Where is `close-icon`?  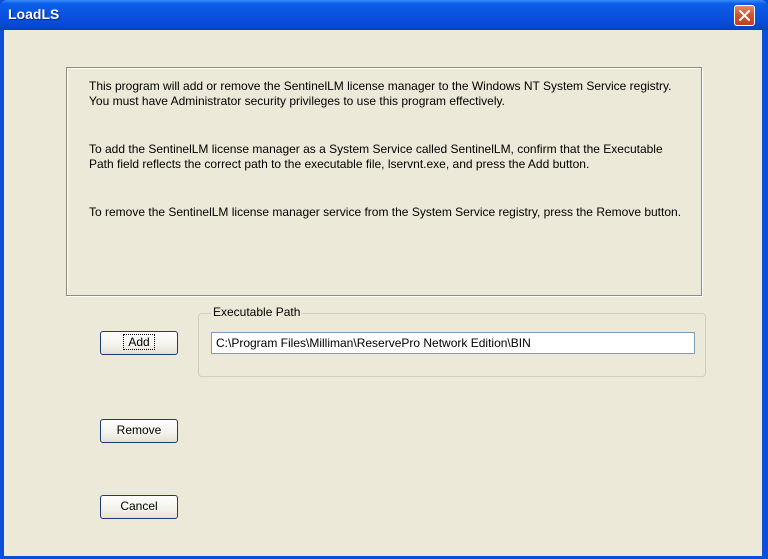
close-icon is located at coordinates (744, 15).